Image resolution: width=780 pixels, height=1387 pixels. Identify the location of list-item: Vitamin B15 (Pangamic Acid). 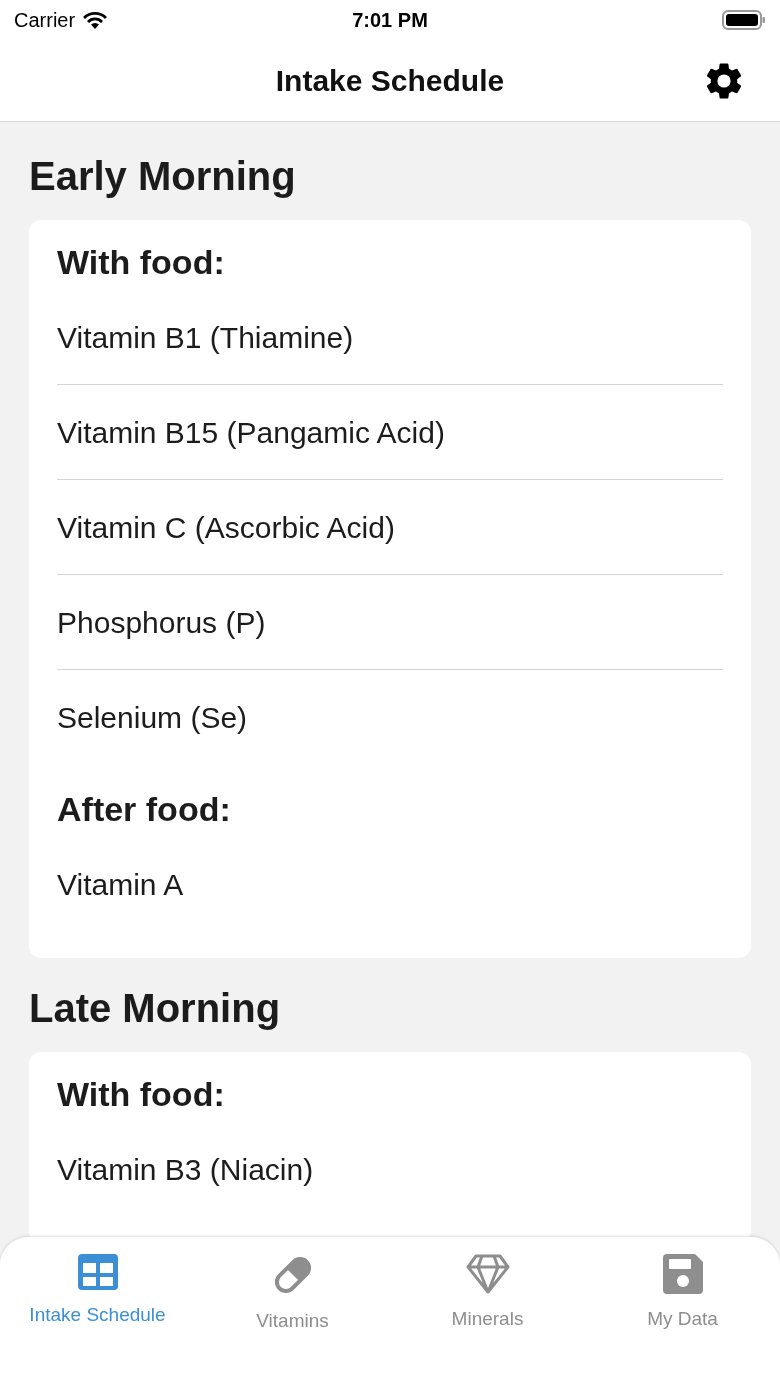
(251, 432).